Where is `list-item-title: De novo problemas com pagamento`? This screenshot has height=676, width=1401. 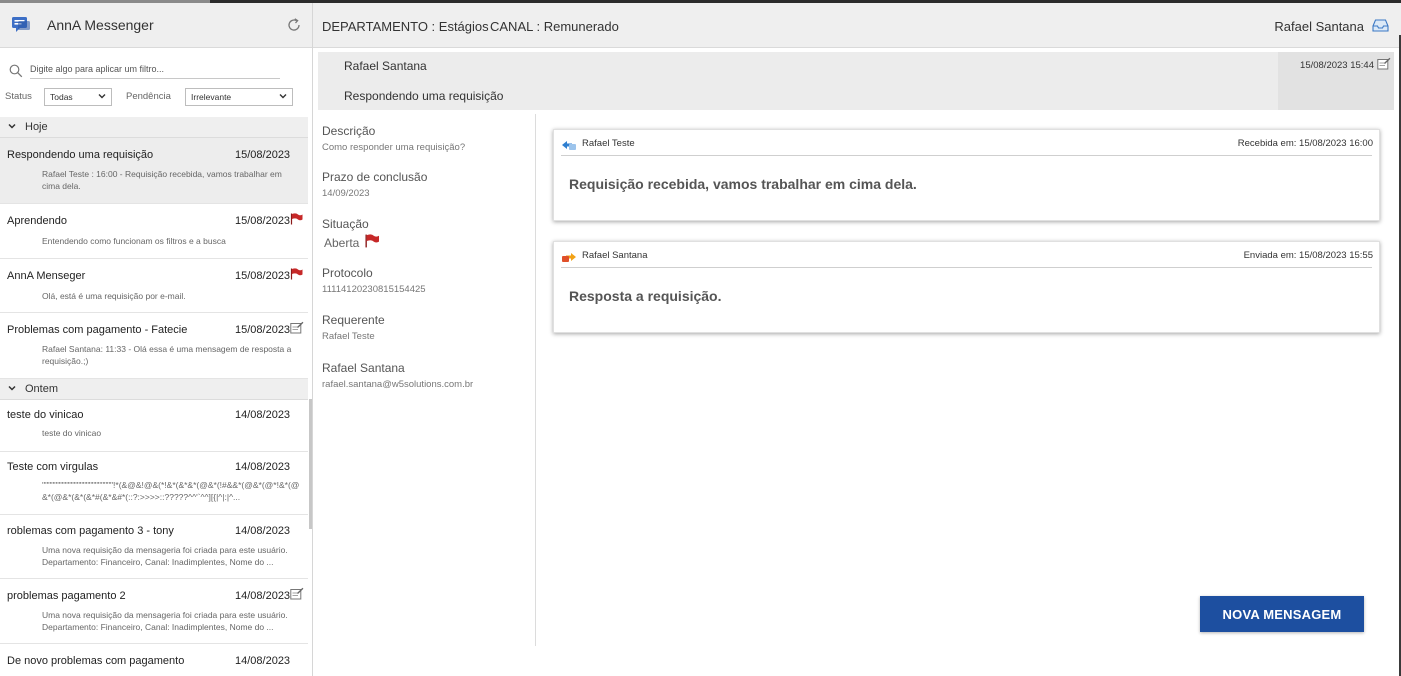 list-item-title: De novo problemas com pagamento is located at coordinates (96, 661).